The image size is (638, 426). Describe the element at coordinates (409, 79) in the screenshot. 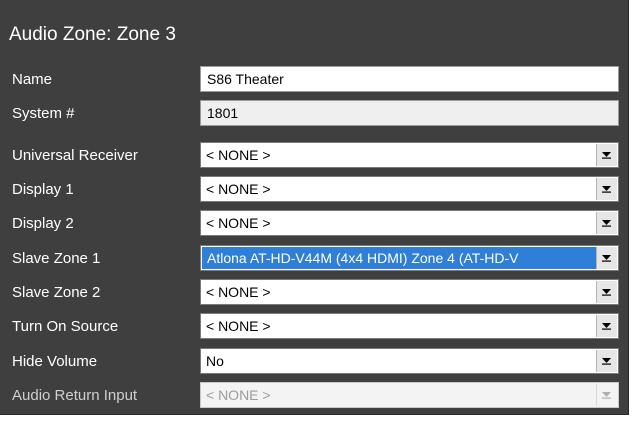

I see `name-input: S86 Theater` at that location.